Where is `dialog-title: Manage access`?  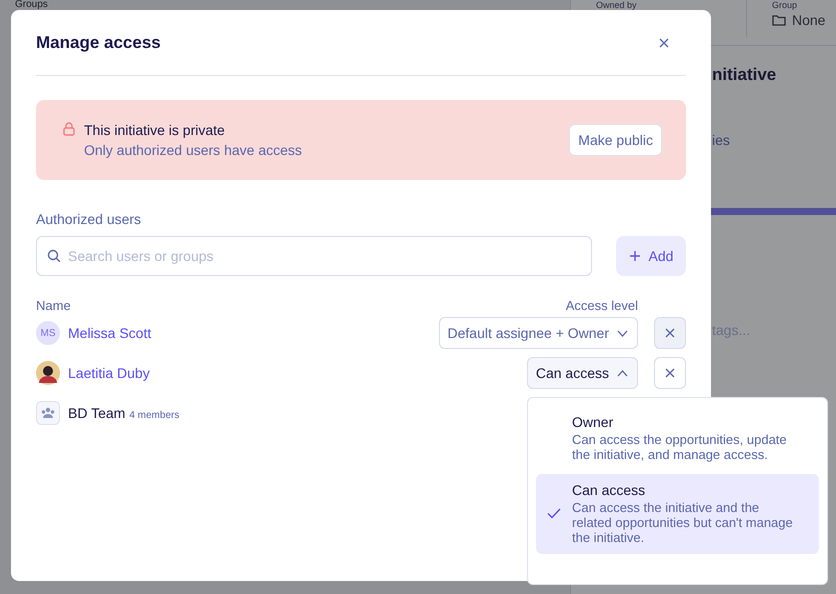 dialog-title: Manage access is located at coordinates (98, 42).